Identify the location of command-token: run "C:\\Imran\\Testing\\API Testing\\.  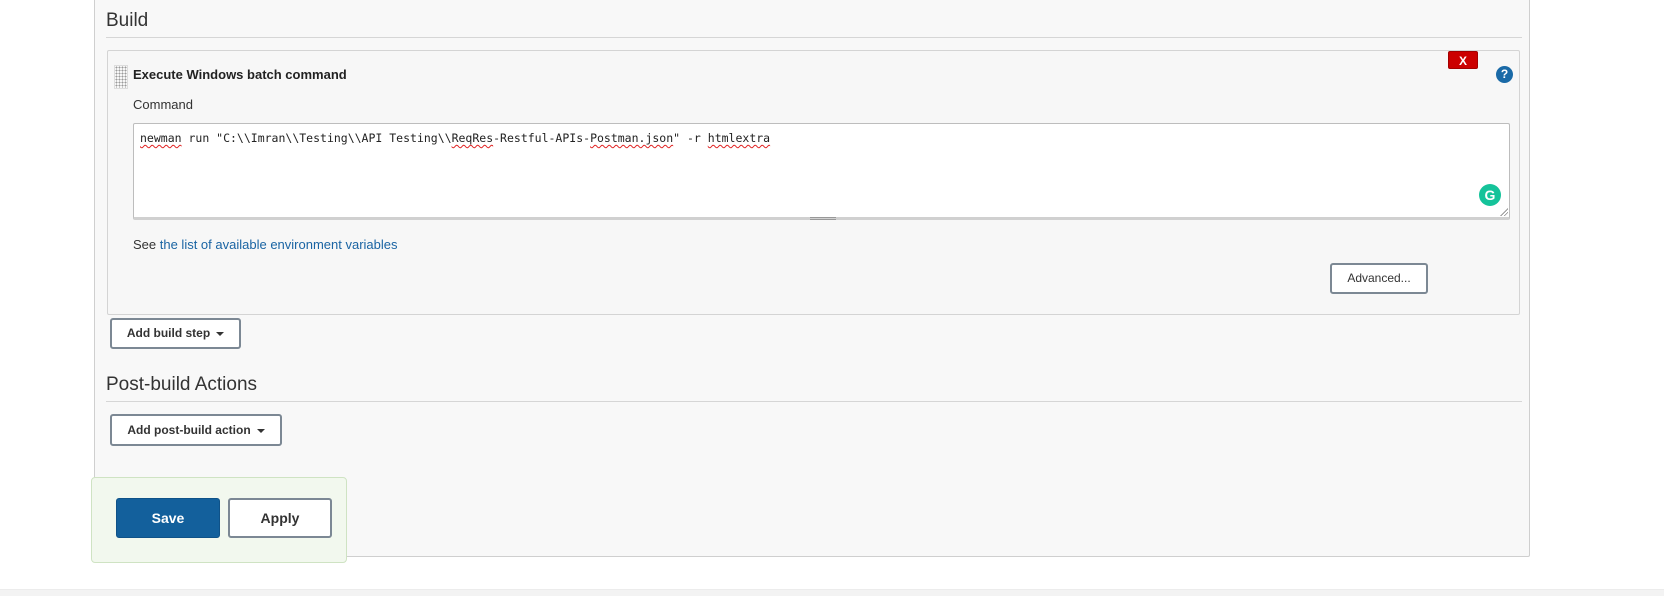
(316, 138).